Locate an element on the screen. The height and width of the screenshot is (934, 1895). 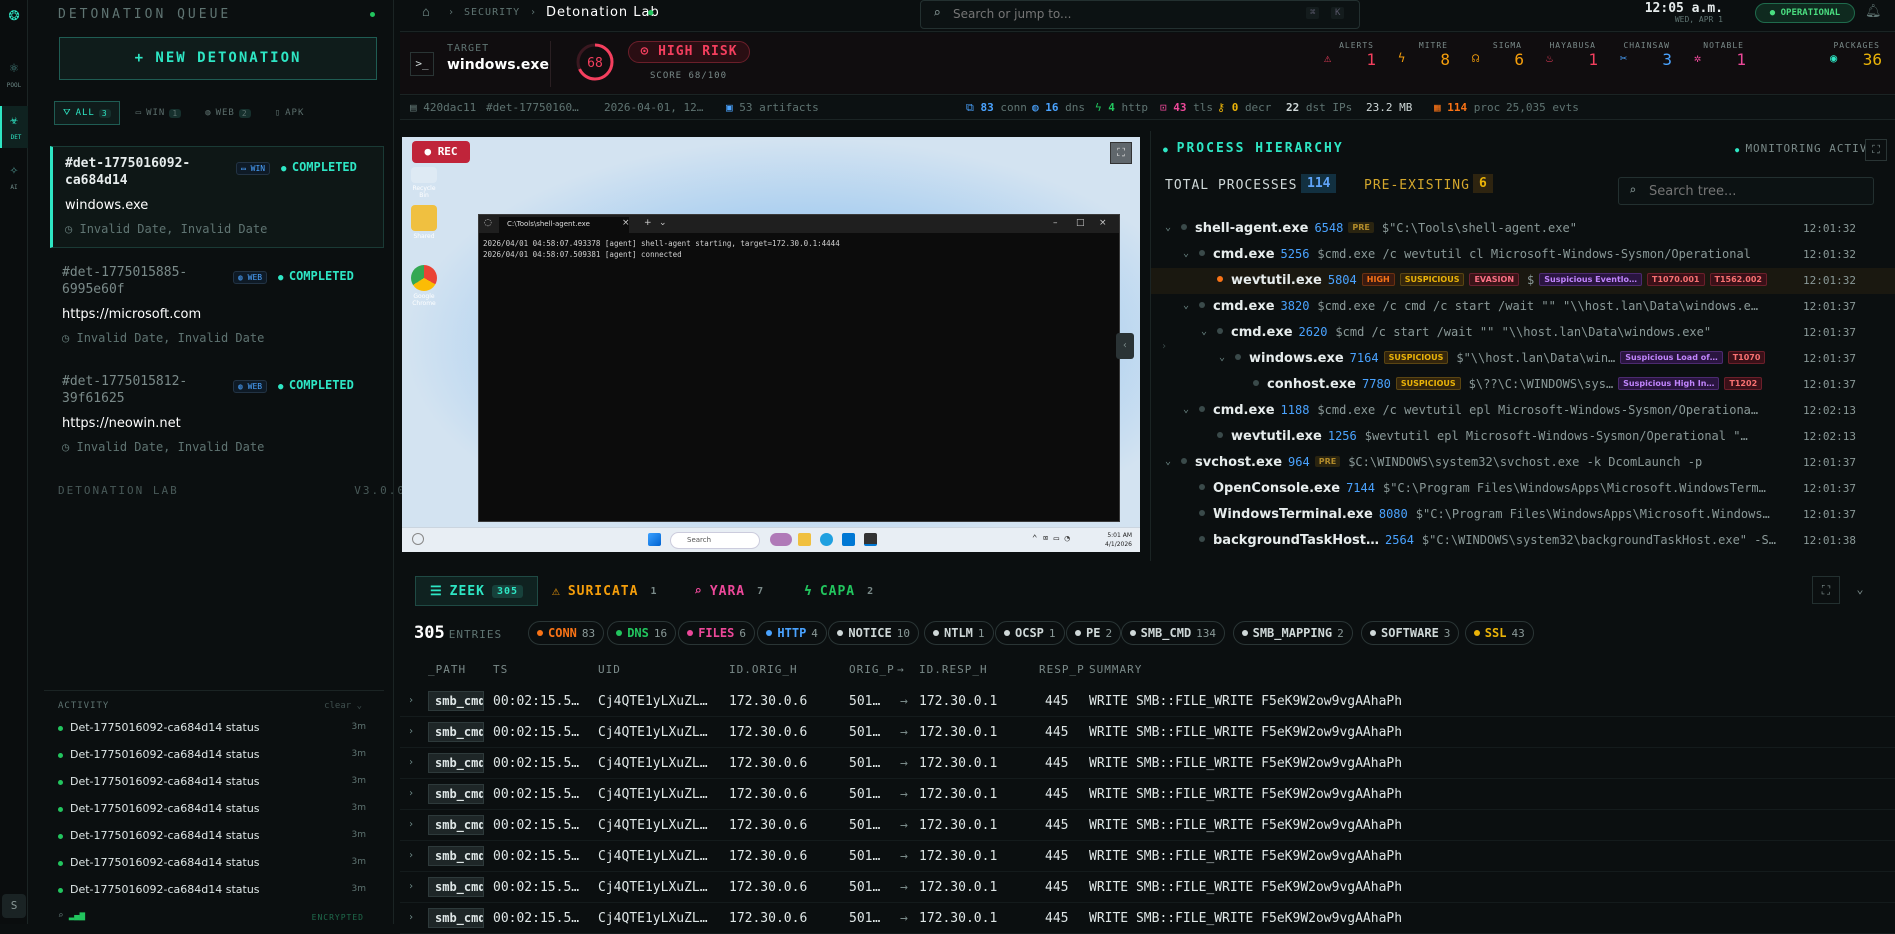
chip-http: HTTP 4 is located at coordinates (792, 633).